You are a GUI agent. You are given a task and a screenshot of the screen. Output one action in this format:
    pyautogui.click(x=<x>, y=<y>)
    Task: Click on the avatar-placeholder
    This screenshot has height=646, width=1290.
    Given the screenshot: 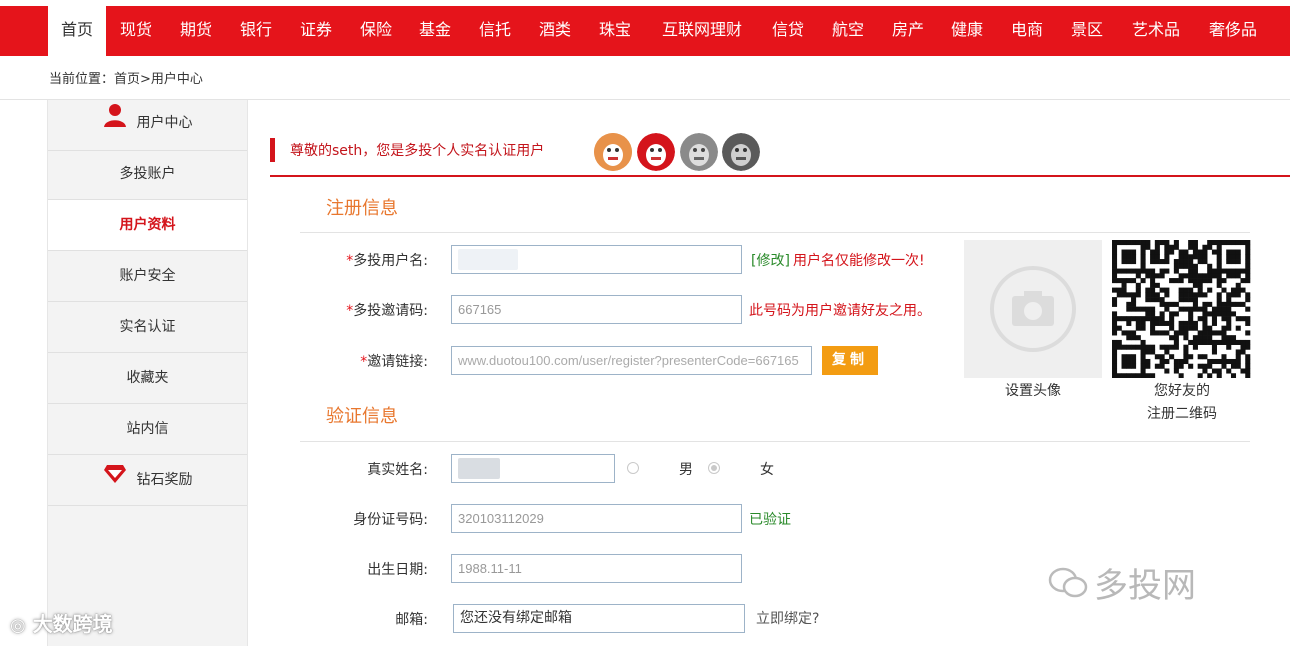 What is the action you would take?
    pyautogui.click(x=1033, y=309)
    